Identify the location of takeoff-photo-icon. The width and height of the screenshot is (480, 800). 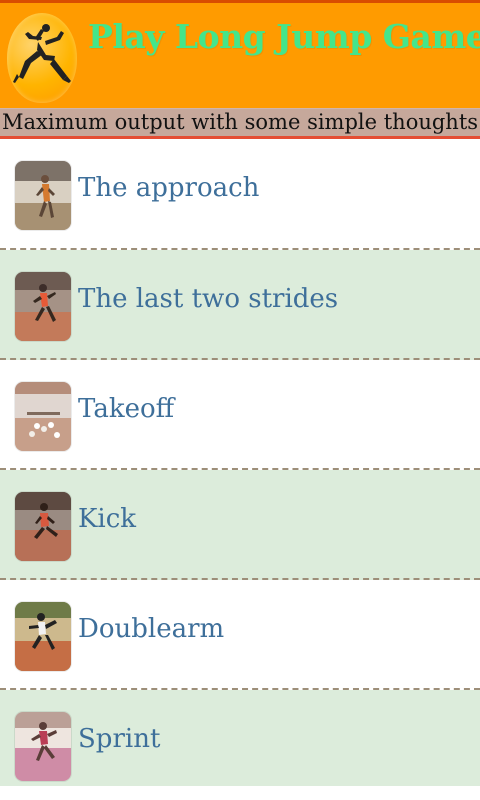
(43, 416).